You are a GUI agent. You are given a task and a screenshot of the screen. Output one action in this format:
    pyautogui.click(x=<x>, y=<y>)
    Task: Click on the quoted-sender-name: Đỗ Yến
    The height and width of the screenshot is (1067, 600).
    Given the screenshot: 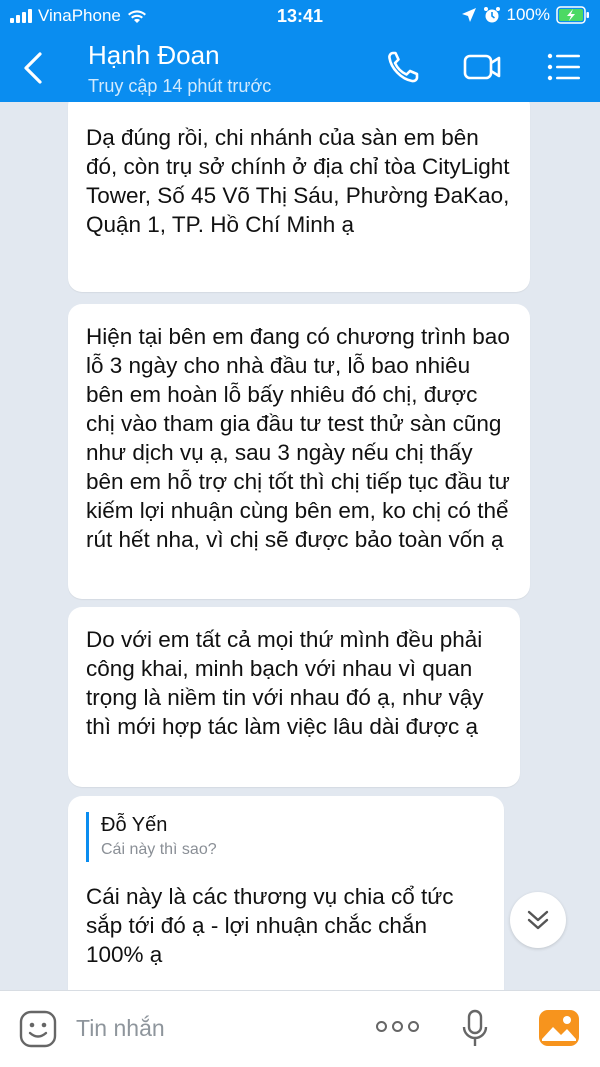 What is the action you would take?
    pyautogui.click(x=134, y=825)
    